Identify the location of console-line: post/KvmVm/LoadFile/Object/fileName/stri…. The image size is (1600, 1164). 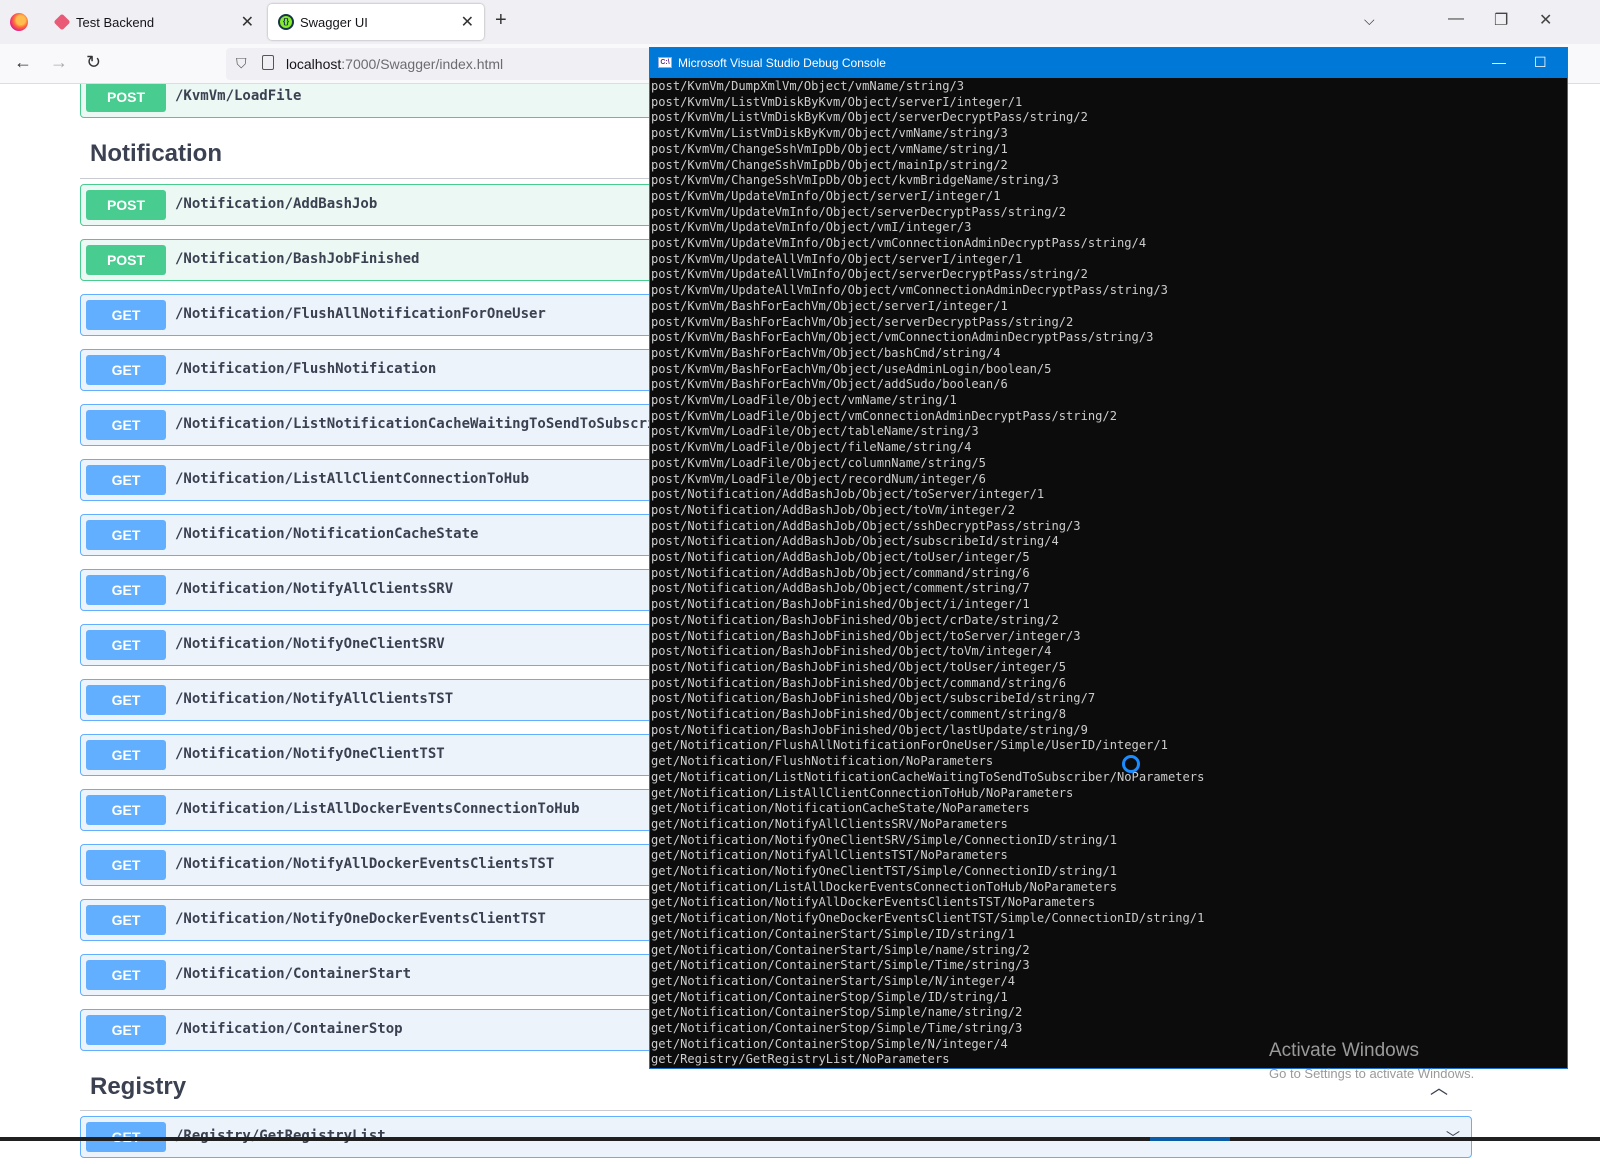
(811, 447).